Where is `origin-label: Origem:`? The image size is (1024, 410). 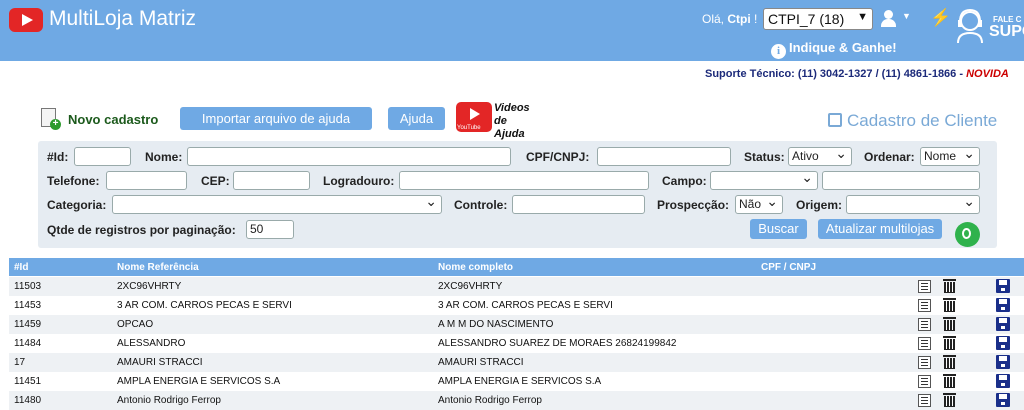 origin-label: Origem: is located at coordinates (819, 205).